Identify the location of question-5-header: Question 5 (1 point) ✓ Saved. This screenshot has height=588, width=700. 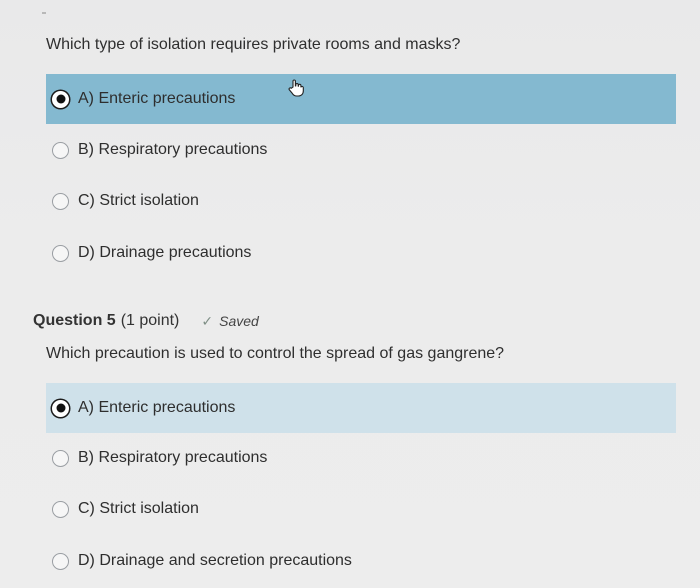
(146, 321).